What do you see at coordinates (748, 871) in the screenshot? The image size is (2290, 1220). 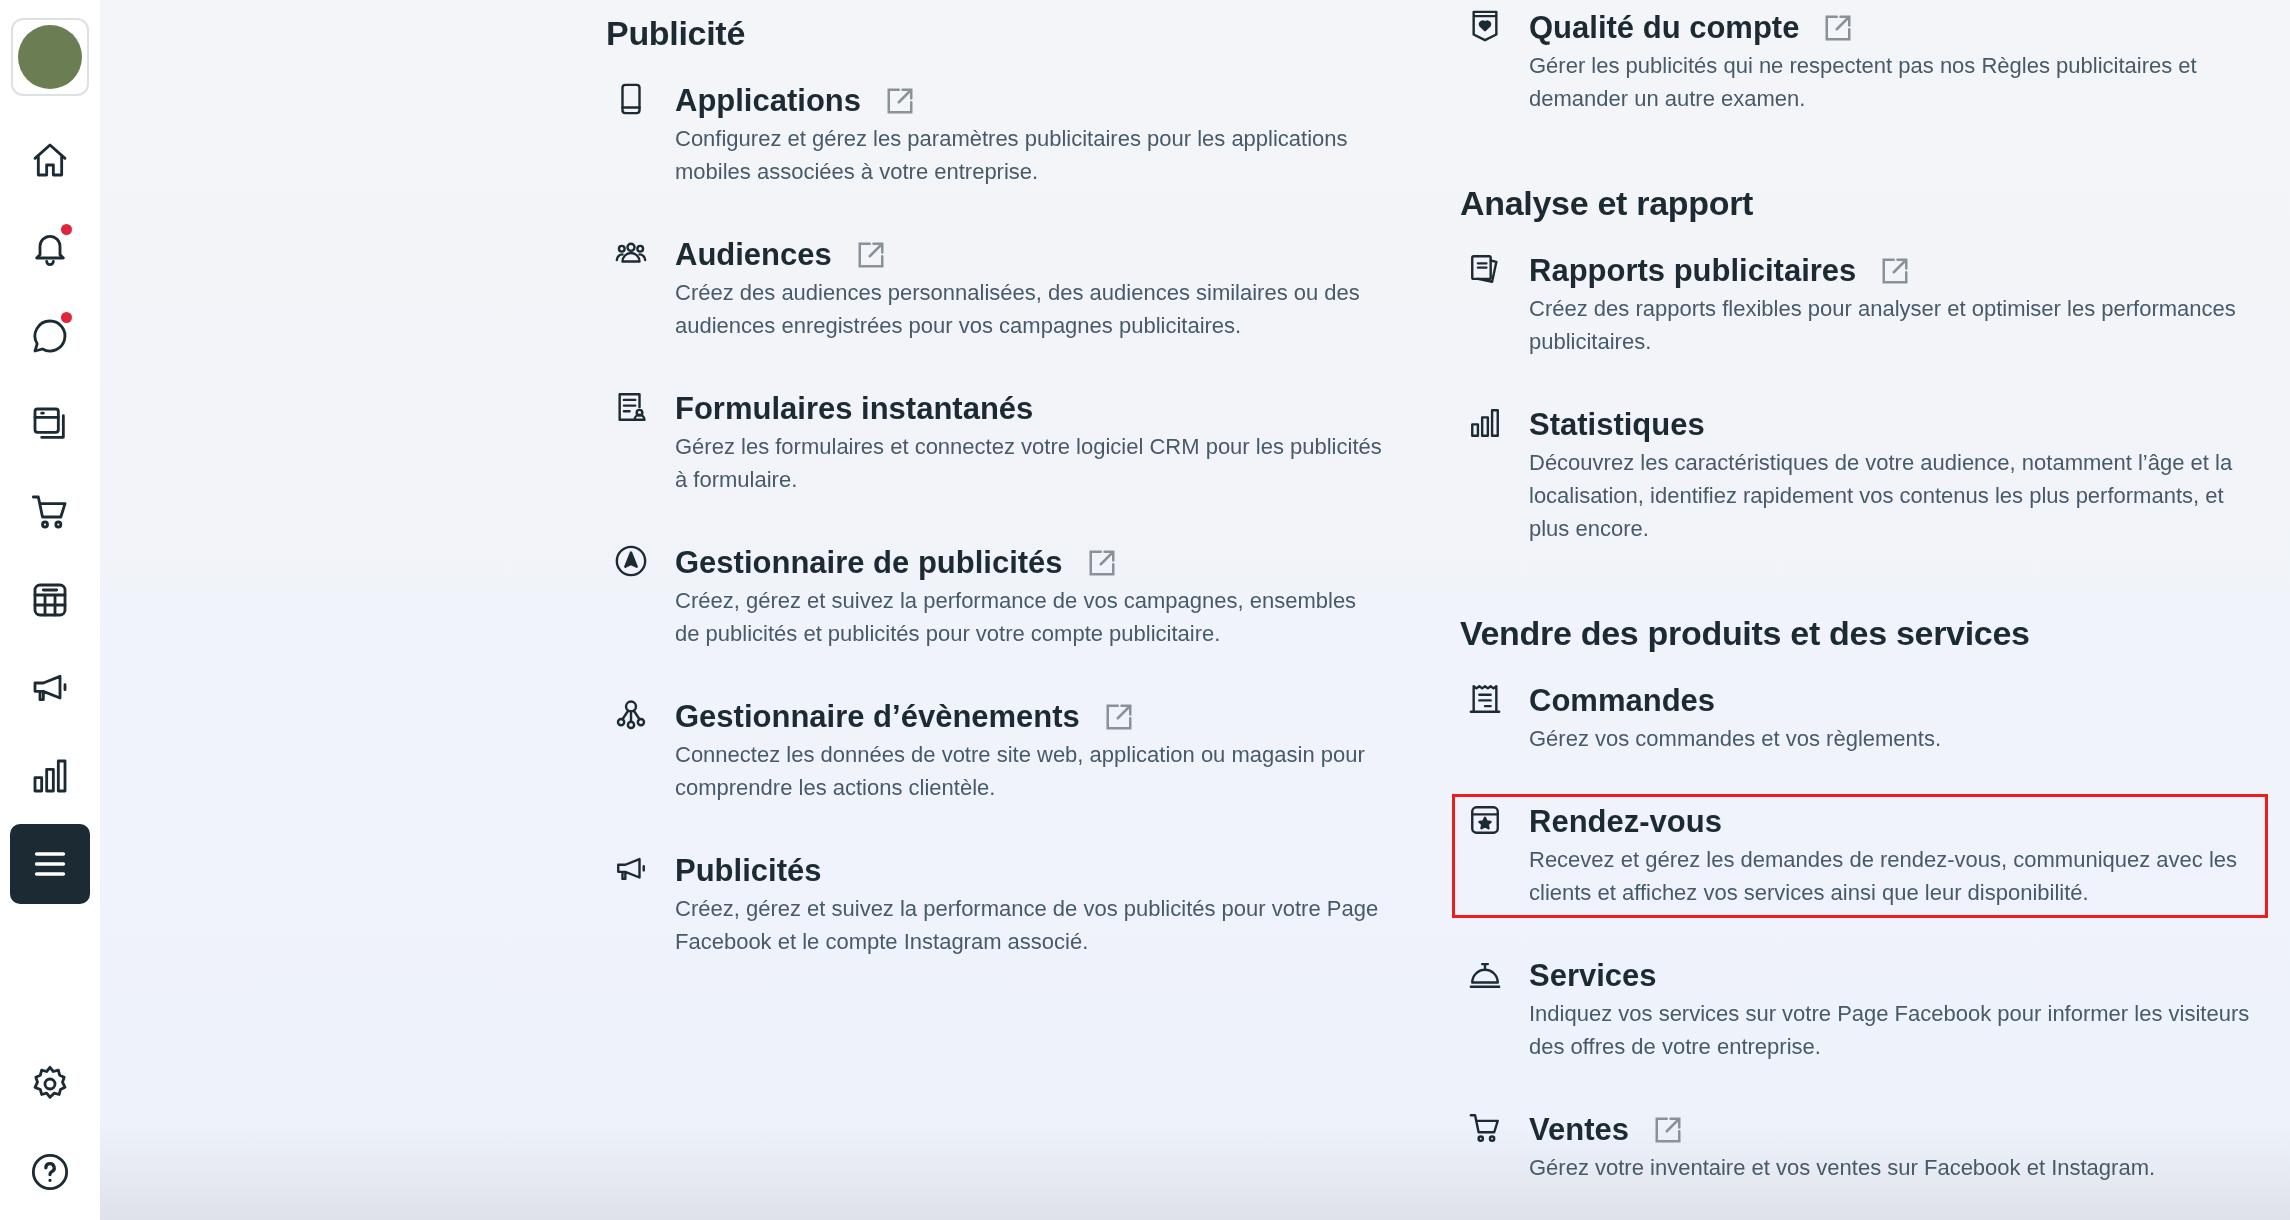 I see `item-title: Publicités` at bounding box center [748, 871].